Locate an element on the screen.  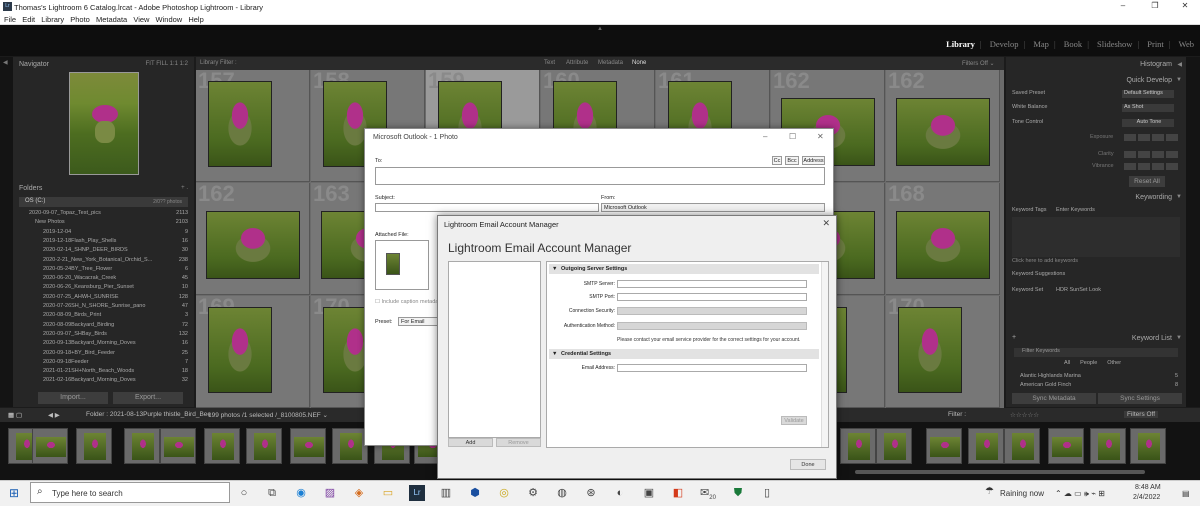
histogram-collapse-icon: ◀ is located at coordinates (1179, 64).